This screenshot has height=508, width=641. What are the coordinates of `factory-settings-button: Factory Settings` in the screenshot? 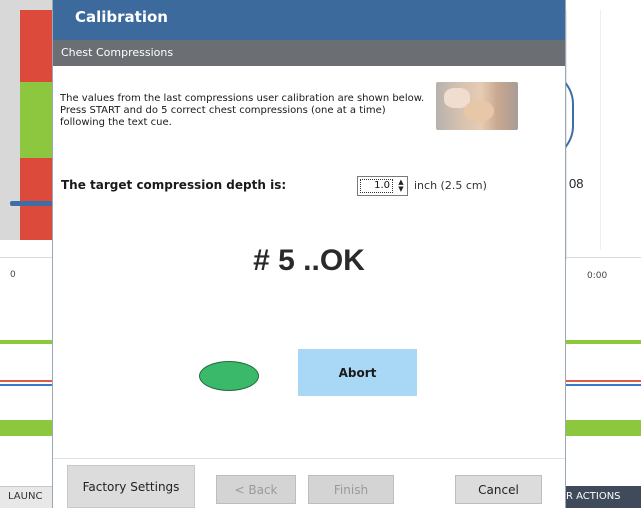 It's located at (131, 486).